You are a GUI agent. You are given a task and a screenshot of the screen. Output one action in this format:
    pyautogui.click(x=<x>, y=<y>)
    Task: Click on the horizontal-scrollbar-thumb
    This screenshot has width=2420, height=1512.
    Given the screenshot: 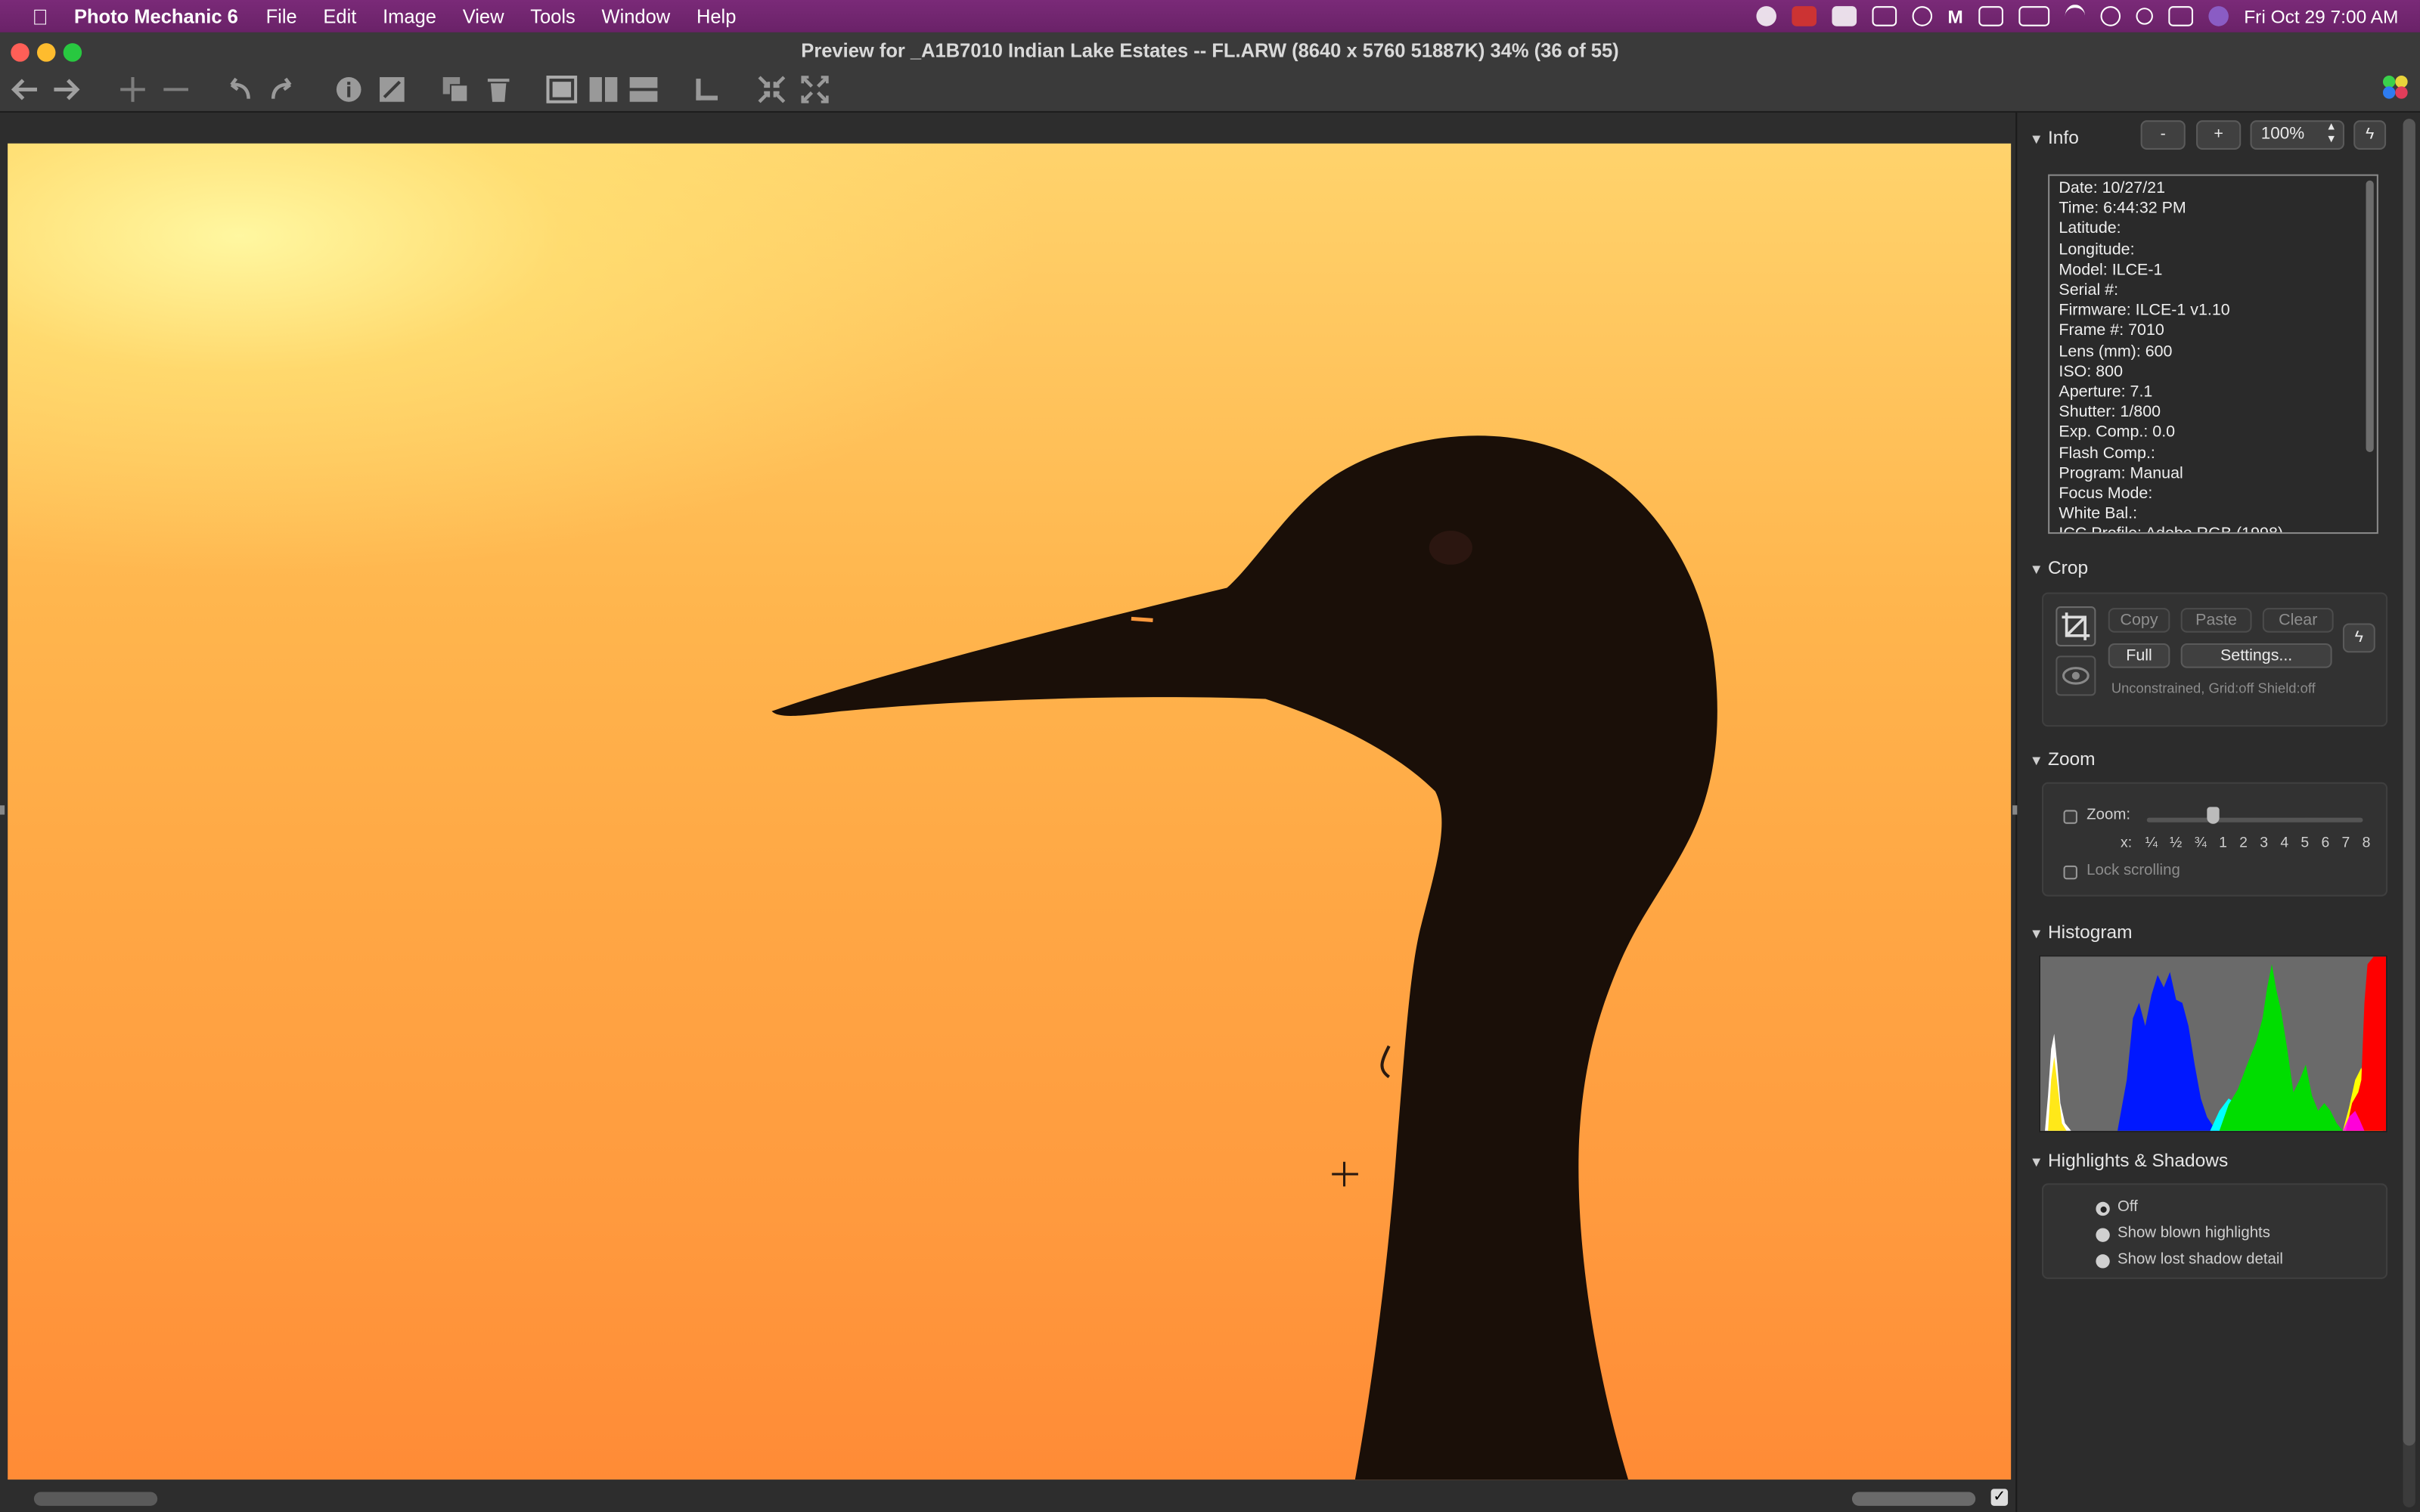 What is the action you would take?
    pyautogui.click(x=95, y=1499)
    